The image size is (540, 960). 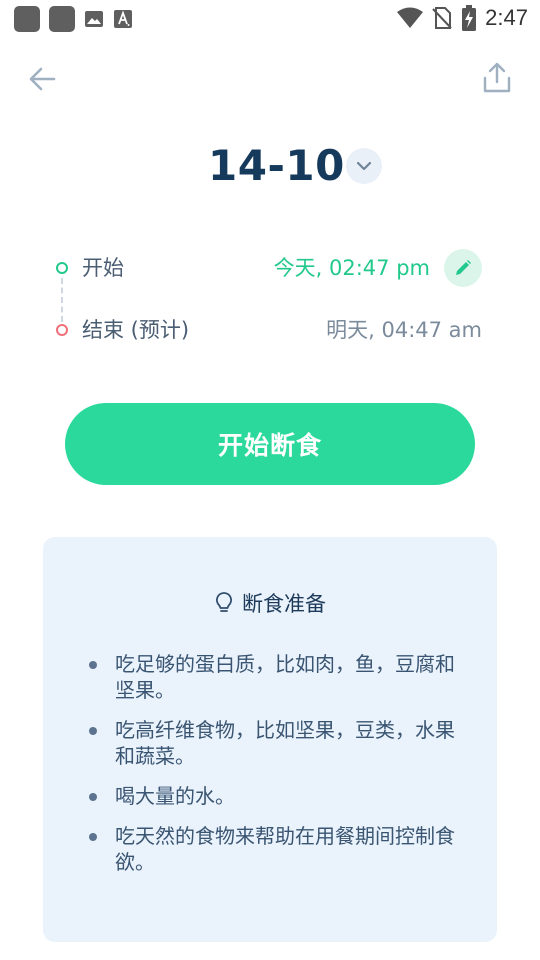 What do you see at coordinates (274, 796) in the screenshot?
I see `list-item: 喝大量的水。` at bounding box center [274, 796].